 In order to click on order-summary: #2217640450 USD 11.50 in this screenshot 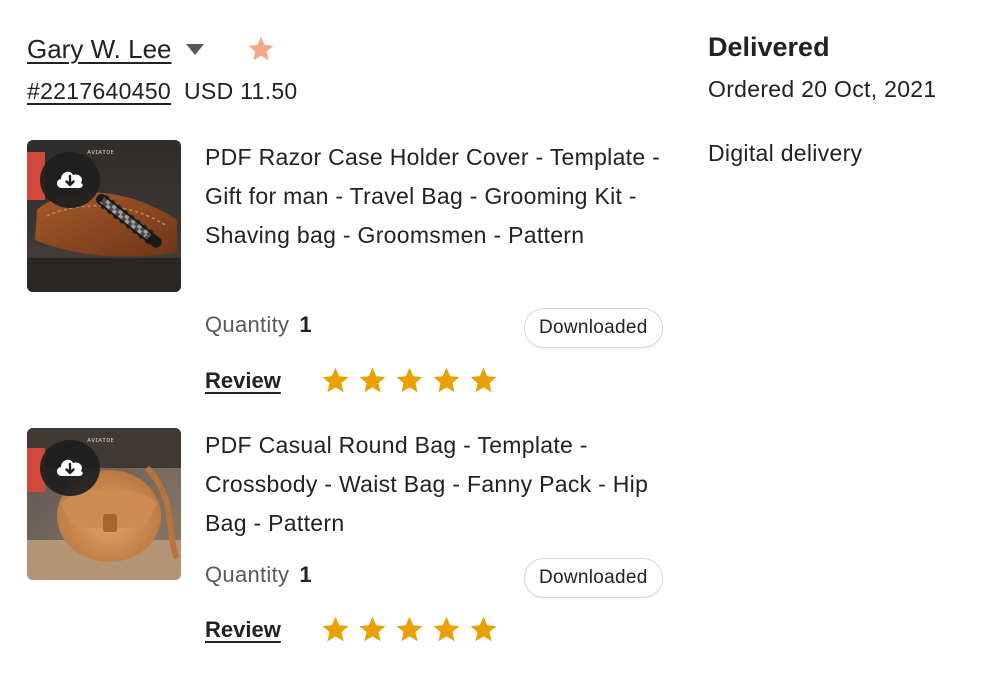, I will do `click(162, 91)`.